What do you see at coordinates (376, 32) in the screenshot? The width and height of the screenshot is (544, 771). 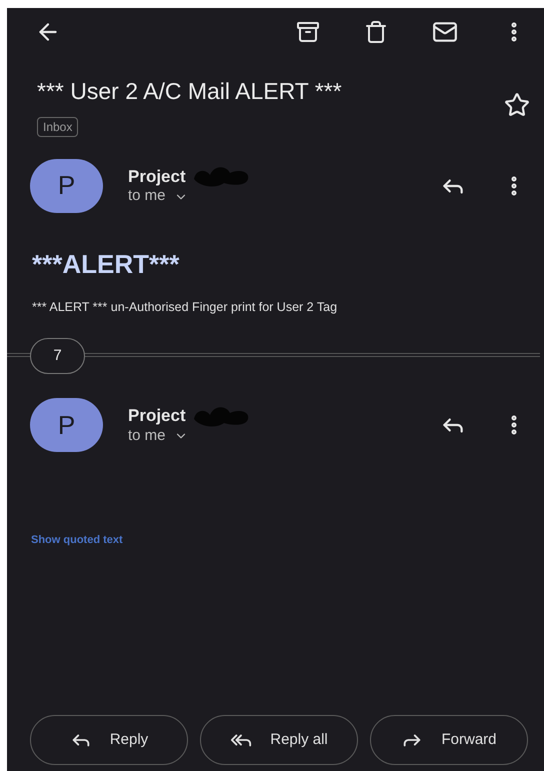 I see `delete-icon` at bounding box center [376, 32].